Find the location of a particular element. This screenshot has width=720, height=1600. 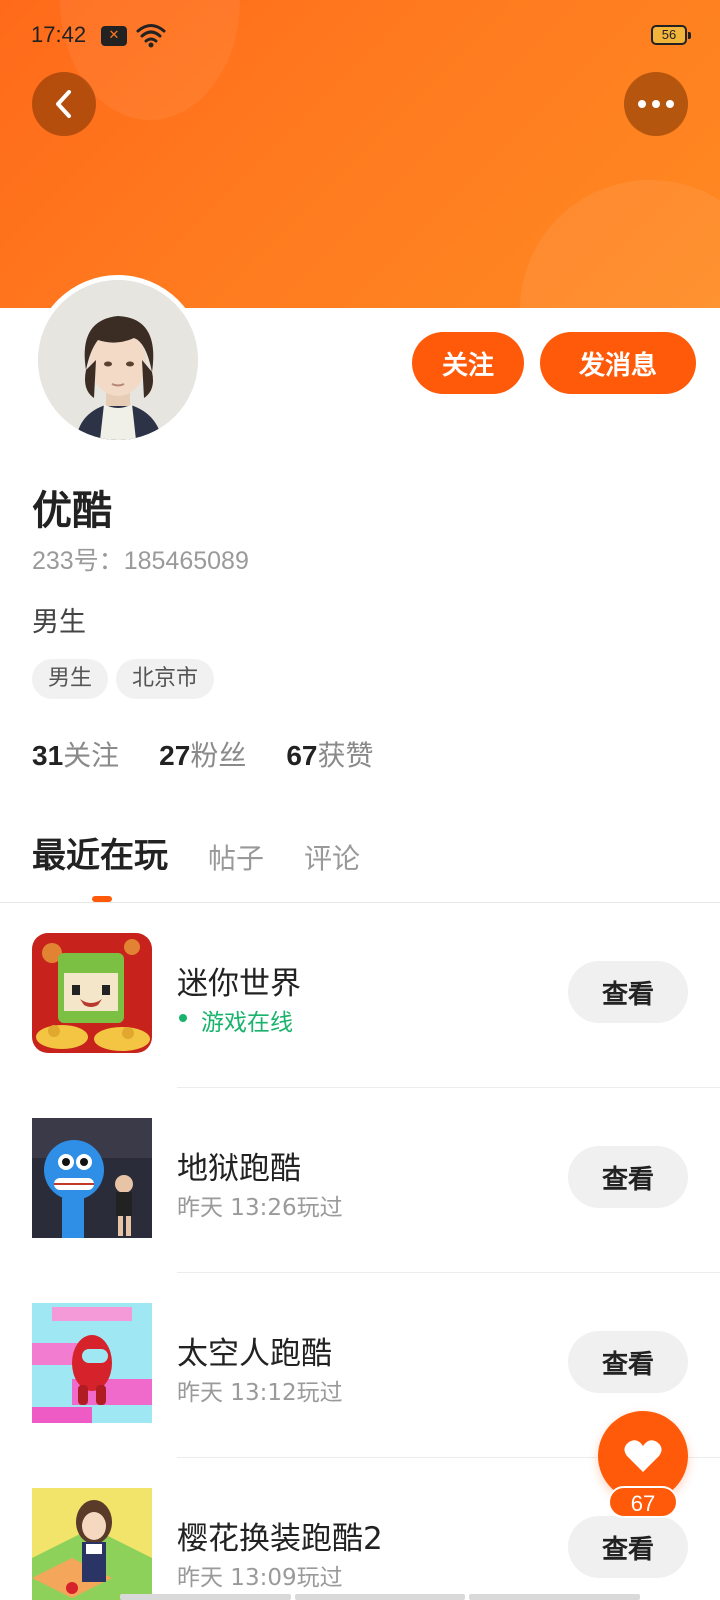

wifi-icon is located at coordinates (151, 36).